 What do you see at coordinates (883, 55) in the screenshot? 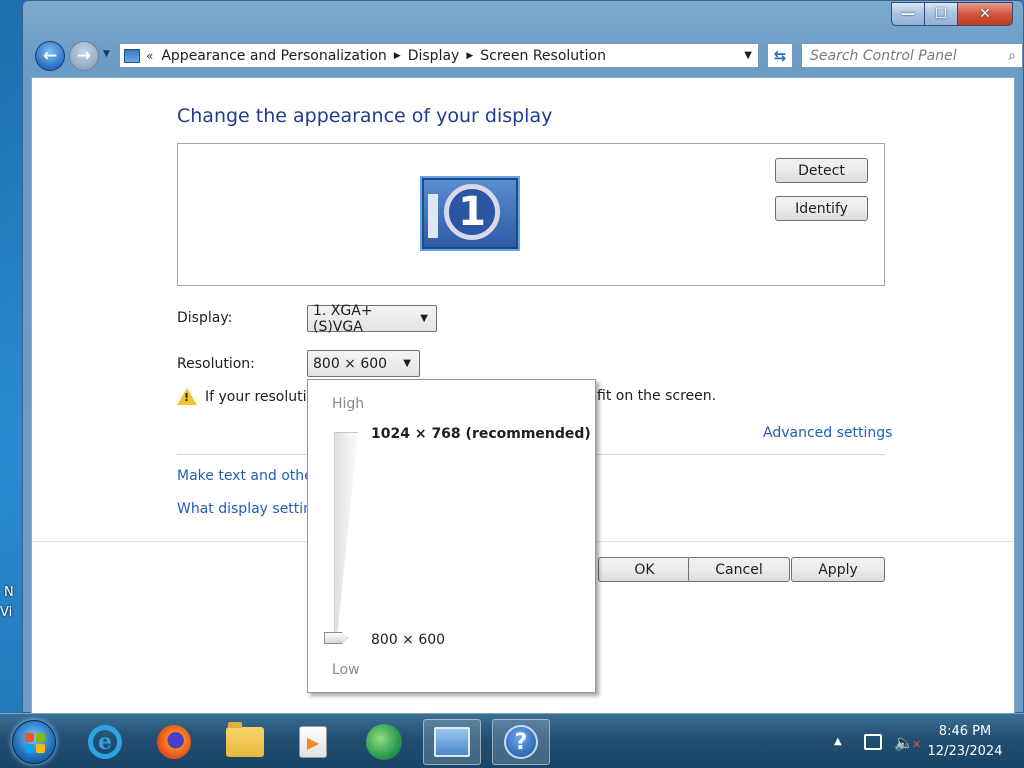
I see `search-placeholder: Search Control Panel` at bounding box center [883, 55].